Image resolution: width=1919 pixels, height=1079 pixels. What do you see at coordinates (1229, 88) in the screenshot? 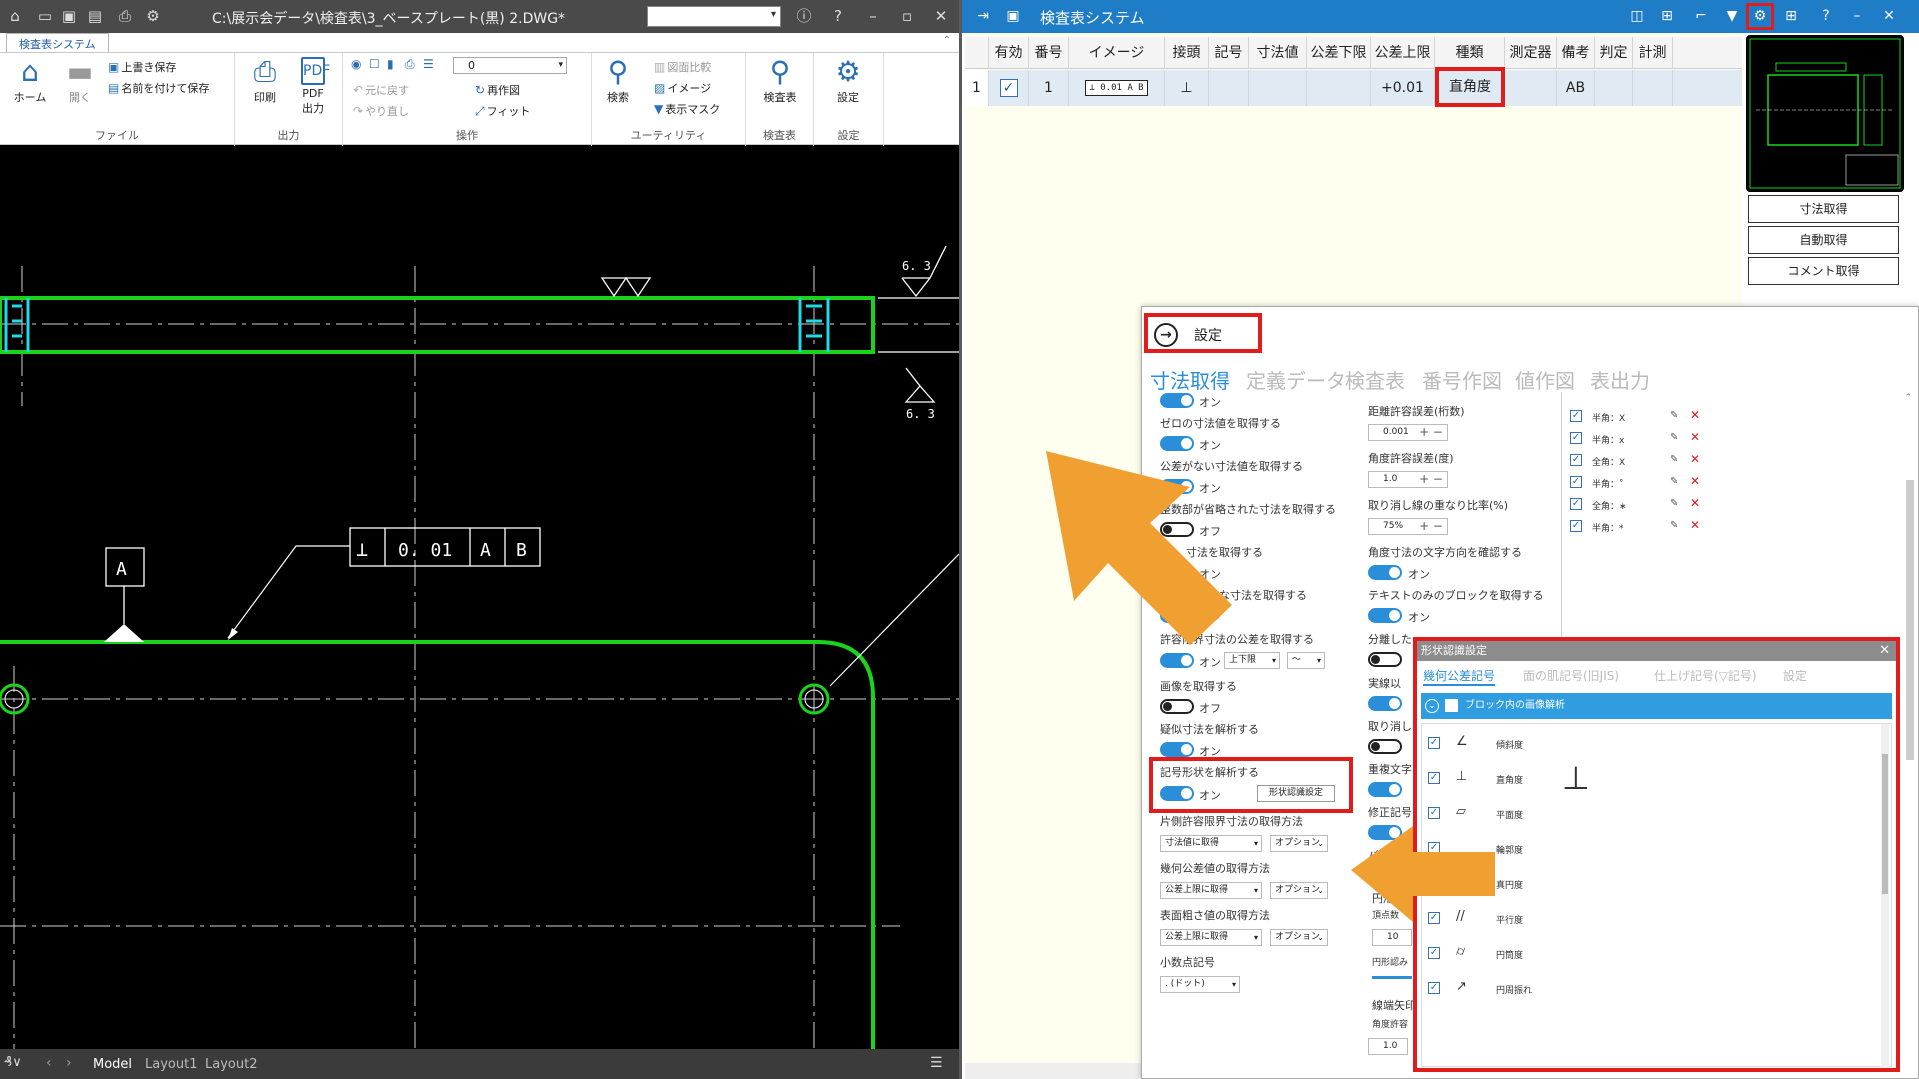
I see `symbol-cell` at bounding box center [1229, 88].